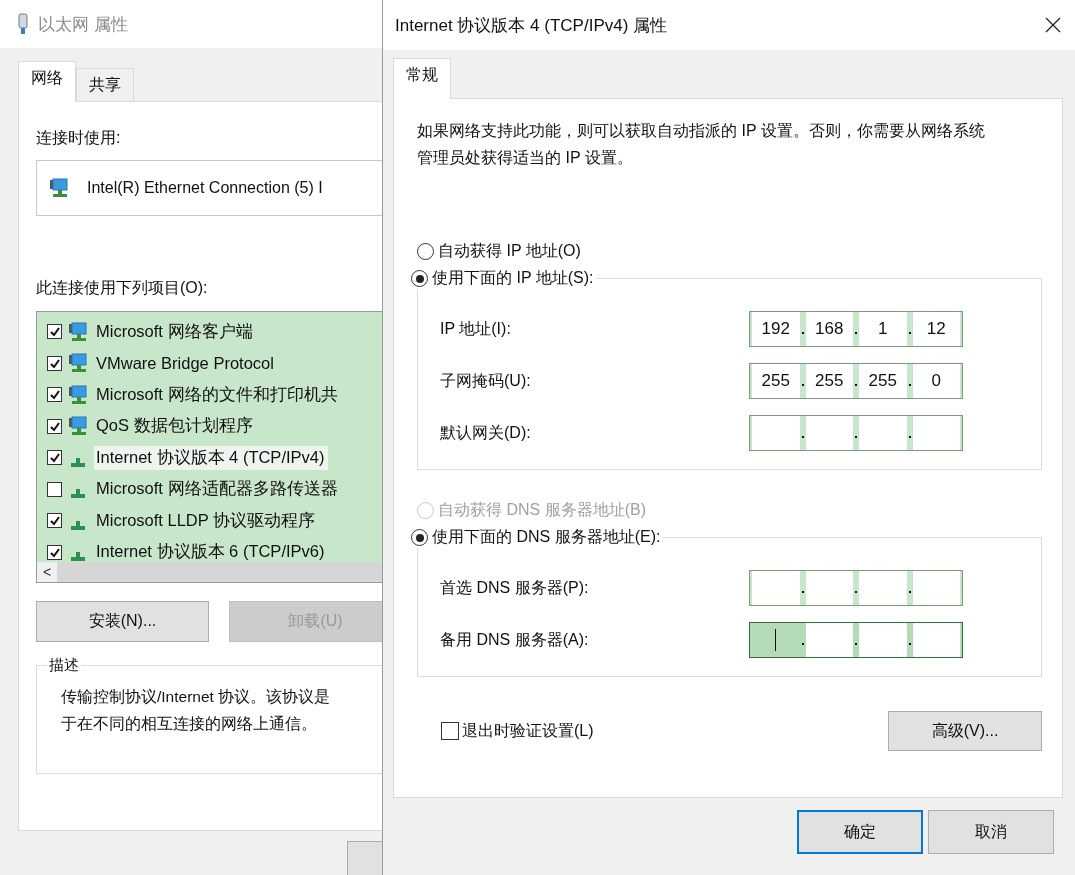 Image resolution: width=1075 pixels, height=875 pixels. I want to click on field-label: 子网掩码(U):, so click(485, 380).